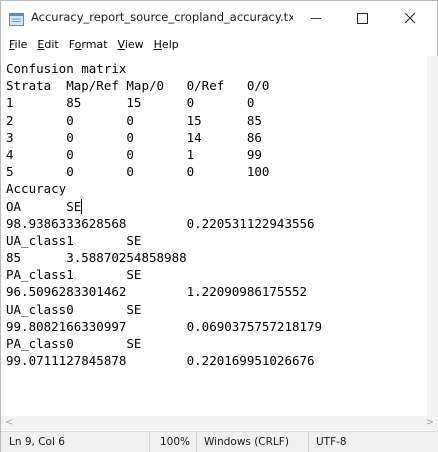 This screenshot has width=438, height=452. What do you see at coordinates (138, 172) in the screenshot?
I see `text-line: 5 0 0 0 100` at bounding box center [138, 172].